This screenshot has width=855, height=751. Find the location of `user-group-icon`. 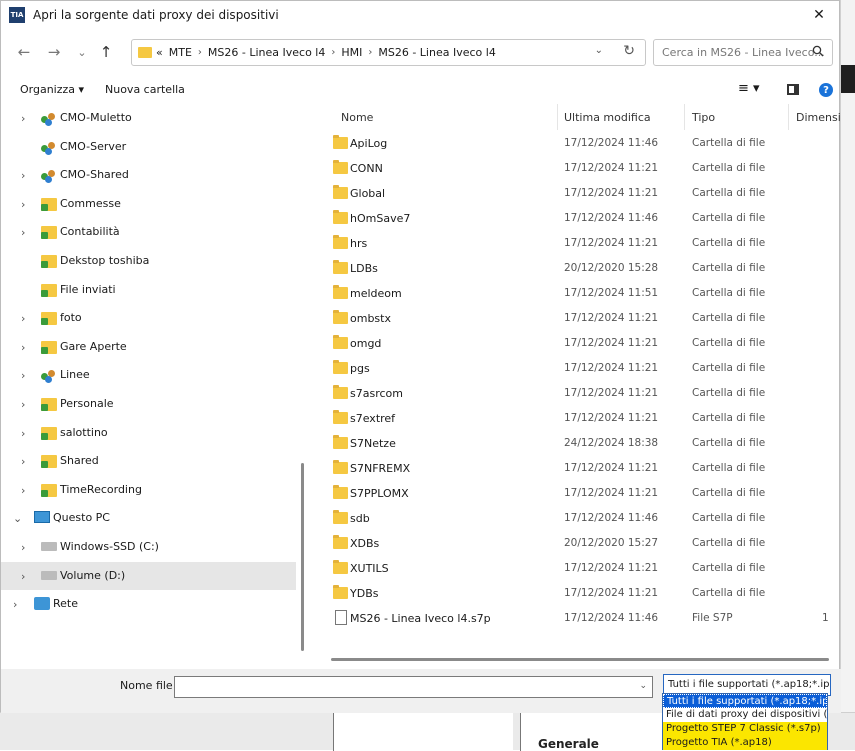

user-group-icon is located at coordinates (49, 376).